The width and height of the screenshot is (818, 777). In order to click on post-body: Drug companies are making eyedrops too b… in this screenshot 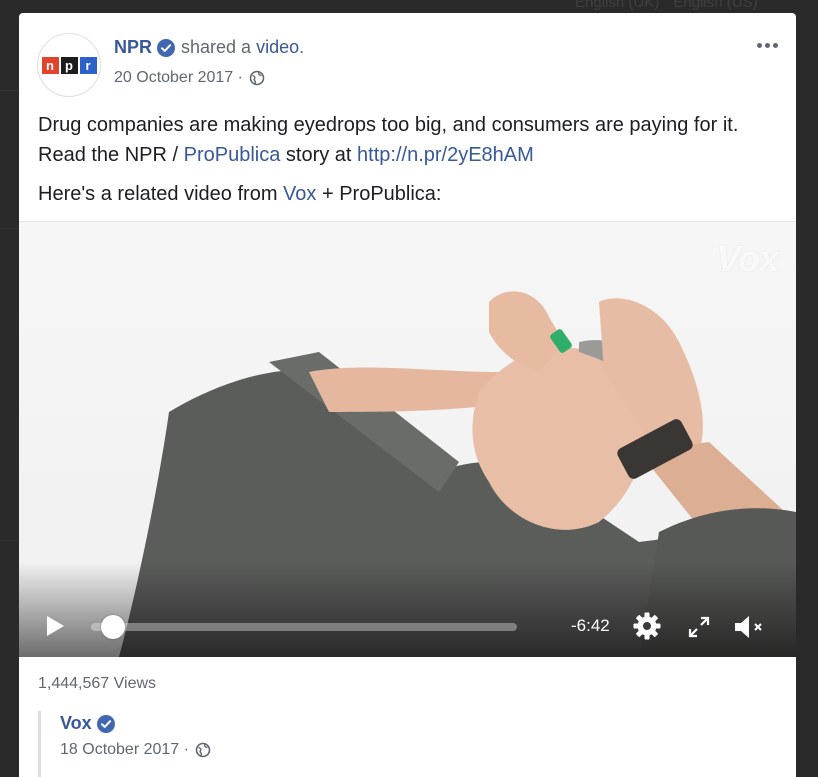, I will do `click(408, 164)`.